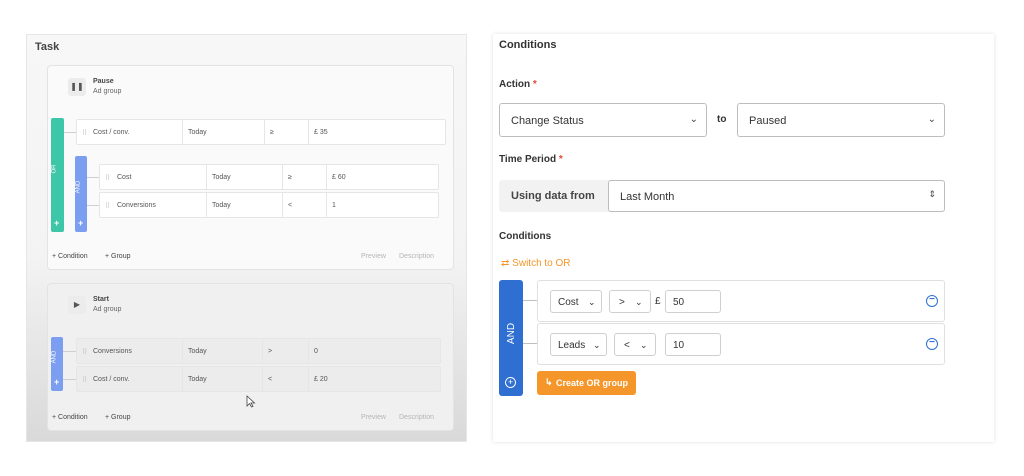 This screenshot has height=476, width=1024. What do you see at coordinates (57, 175) in the screenshot?
I see `or-group-bar: OR +` at bounding box center [57, 175].